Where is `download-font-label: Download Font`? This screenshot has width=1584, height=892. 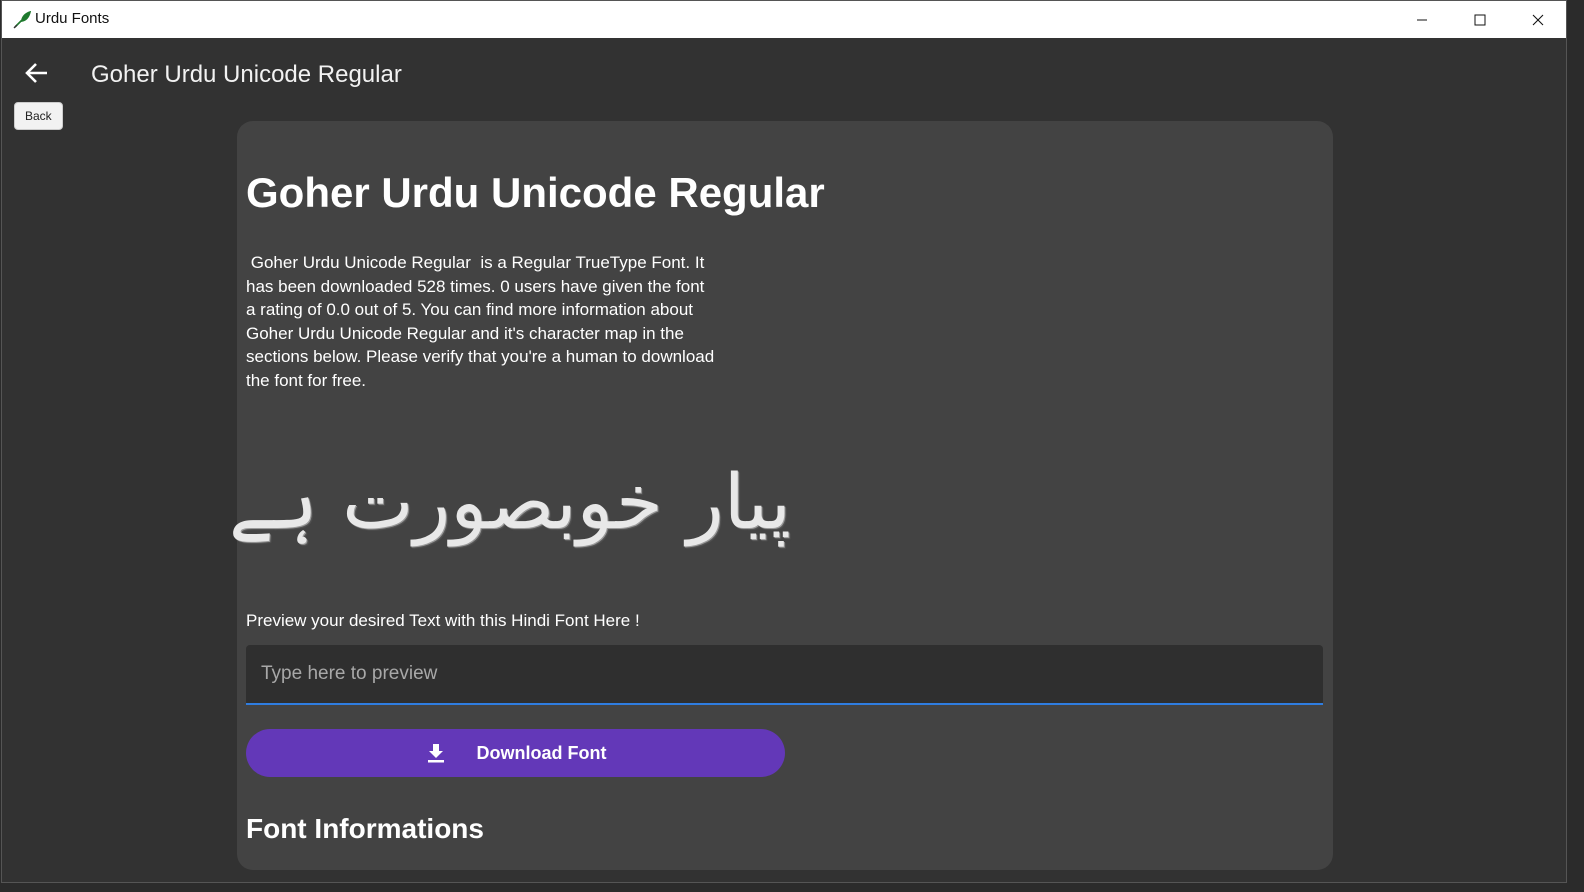 download-font-label: Download Font is located at coordinates (541, 752).